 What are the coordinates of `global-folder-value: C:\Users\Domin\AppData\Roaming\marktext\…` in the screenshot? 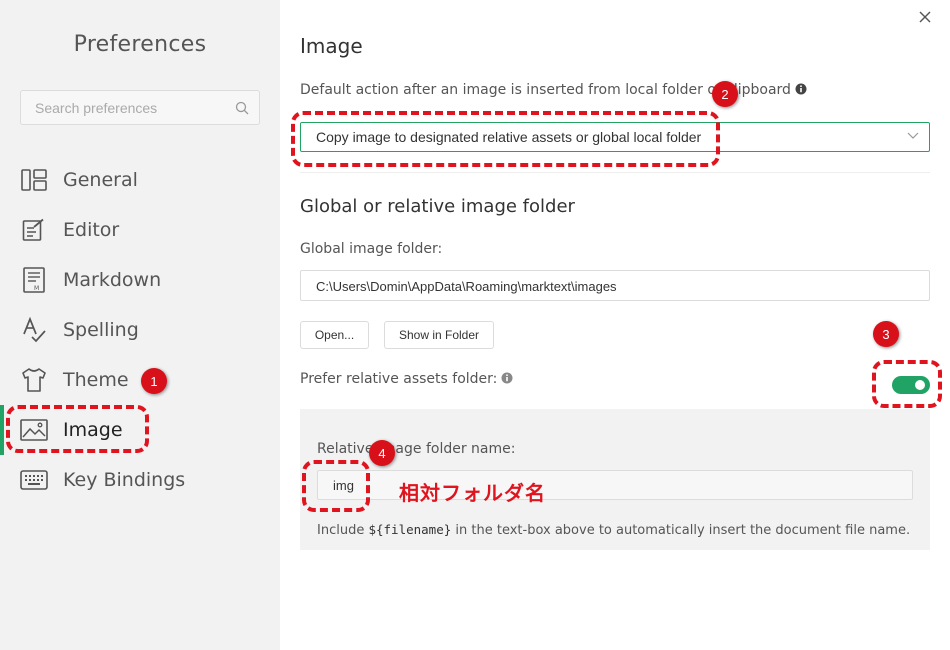 It's located at (466, 286).